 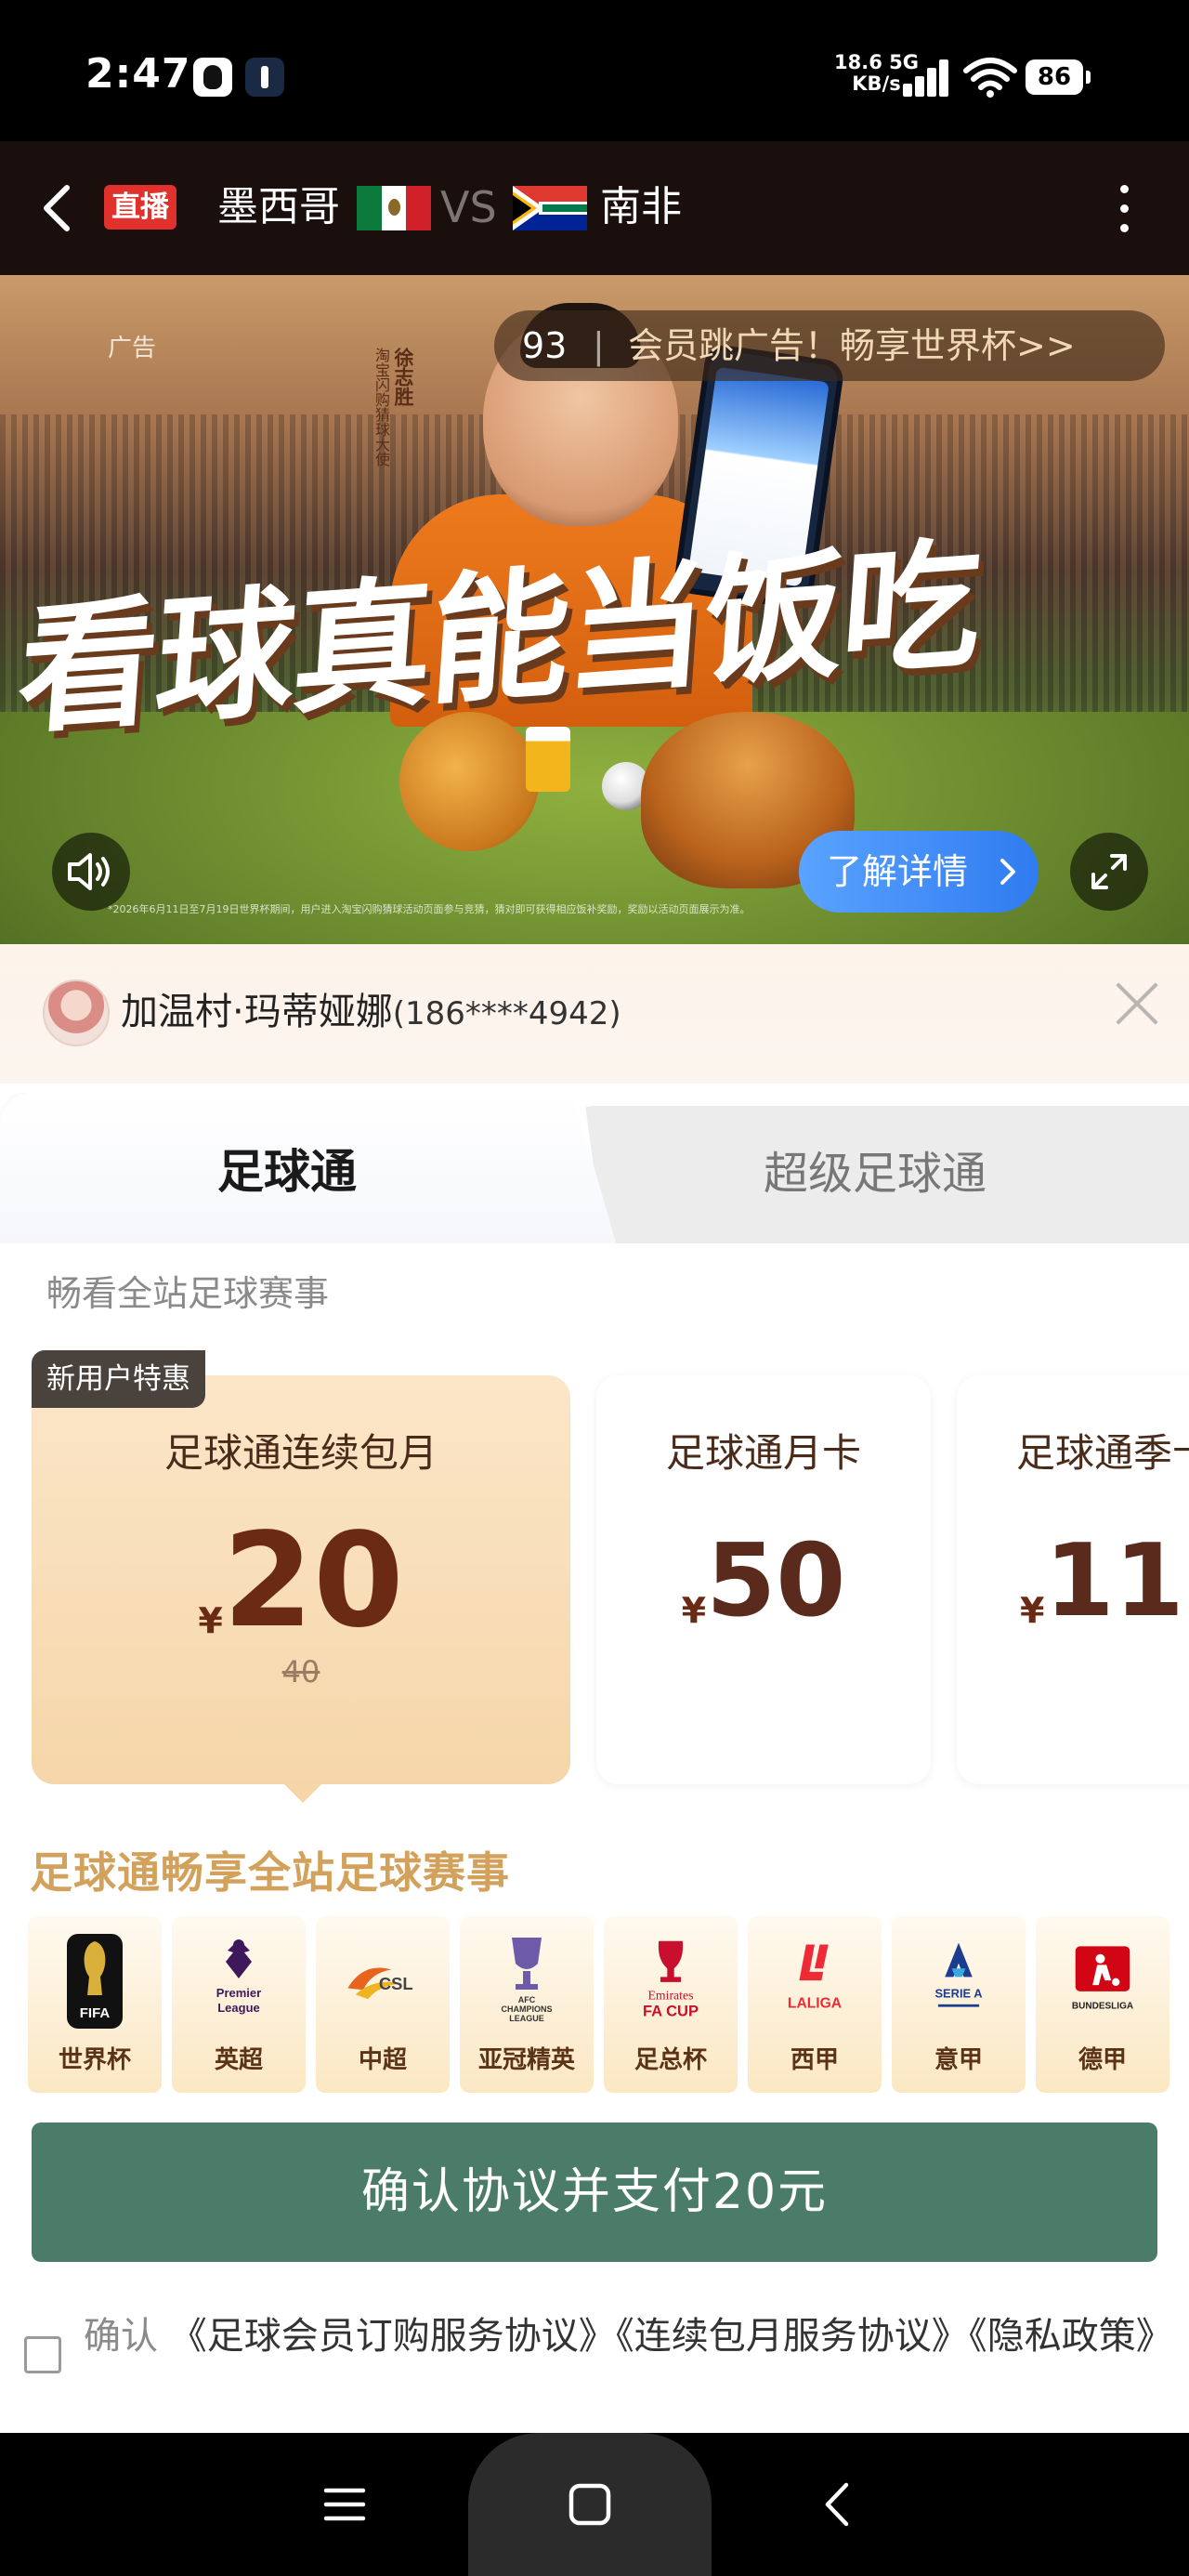 I want to click on league-item: Emirates FA CUP 足总杯, so click(x=671, y=2004).